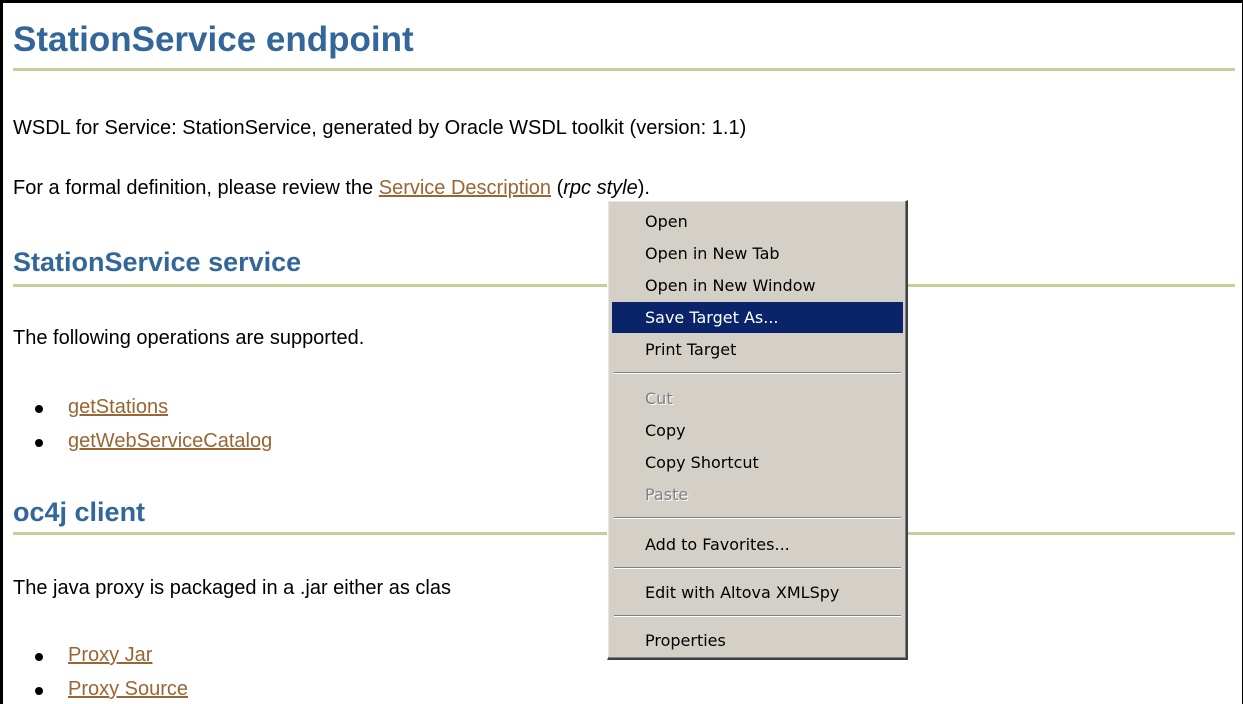 This screenshot has width=1243, height=704. Describe the element at coordinates (757, 462) in the screenshot. I see `menu-item-copy-shortcut: Copy Shortcut` at that location.